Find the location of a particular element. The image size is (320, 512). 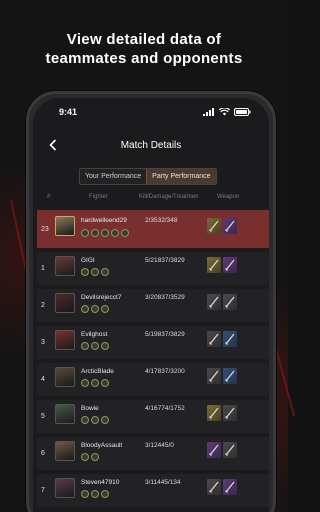

nav-bar: Match Details is located at coordinates (151, 145).